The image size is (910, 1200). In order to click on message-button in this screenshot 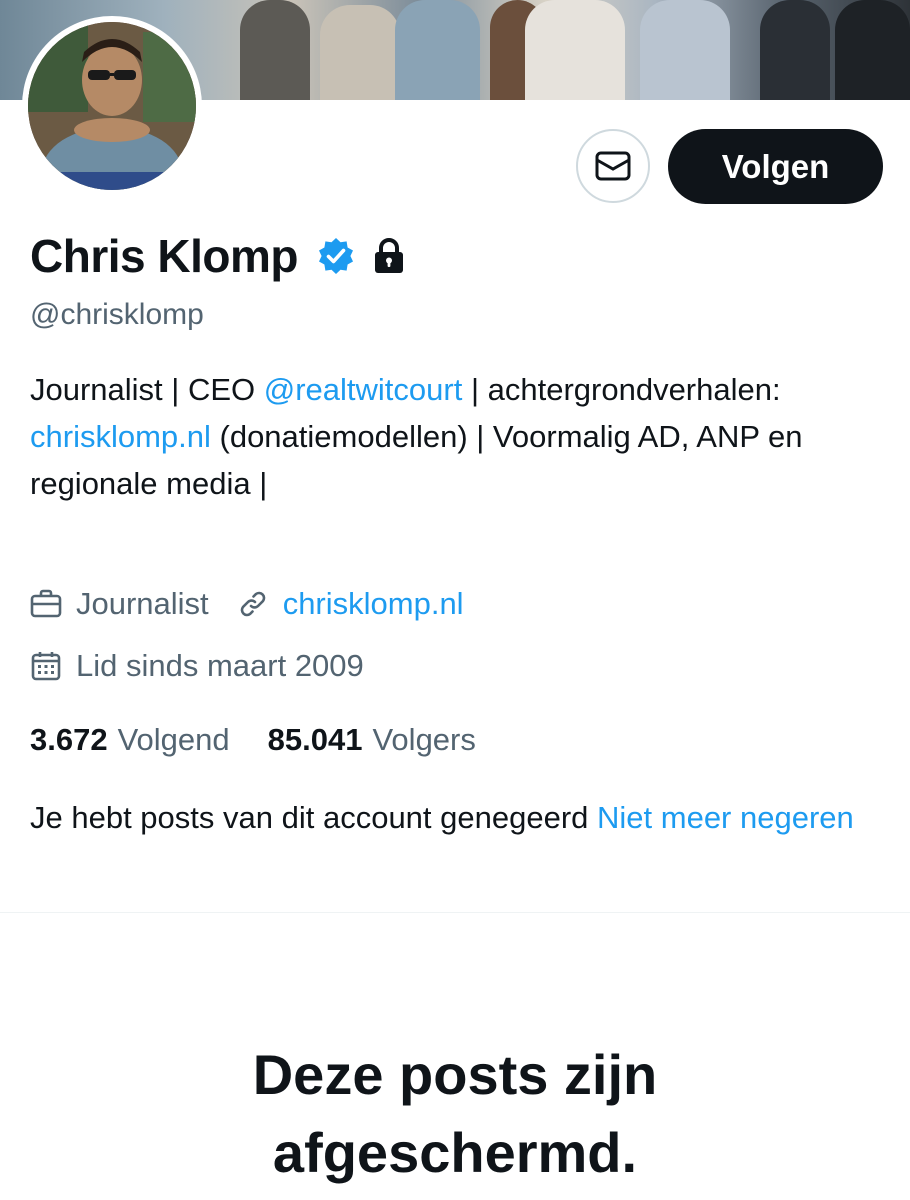, I will do `click(613, 166)`.